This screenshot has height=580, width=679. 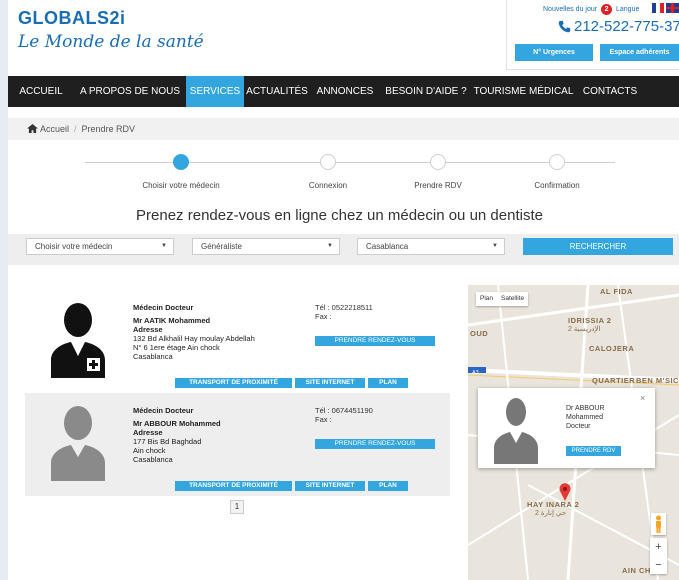 What do you see at coordinates (350, 162) in the screenshot?
I see `stepper-line` at bounding box center [350, 162].